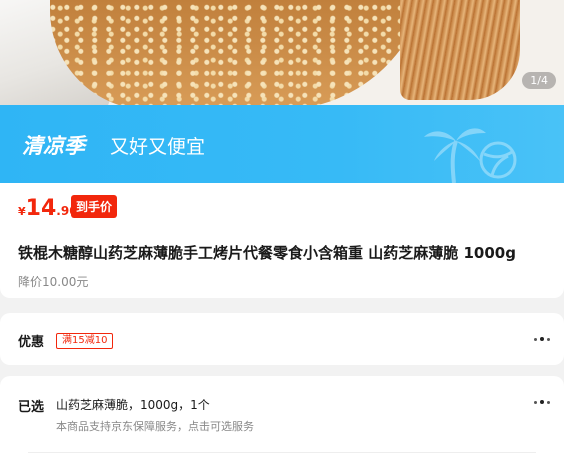 Image resolution: width=564 pixels, height=454 pixels. What do you see at coordinates (53, 282) in the screenshot?
I see `price-reduced-note: 降价10.00元` at bounding box center [53, 282].